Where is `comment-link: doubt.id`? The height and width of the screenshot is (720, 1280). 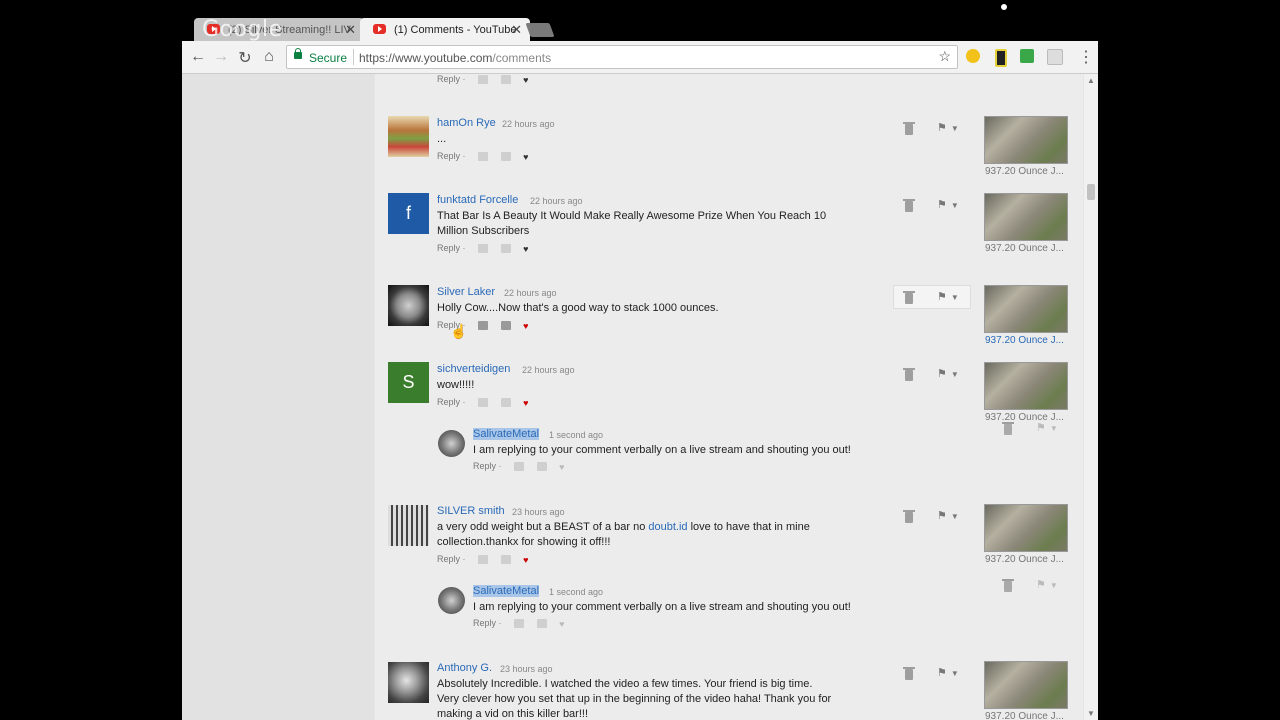
comment-link: doubt.id is located at coordinates (667, 527).